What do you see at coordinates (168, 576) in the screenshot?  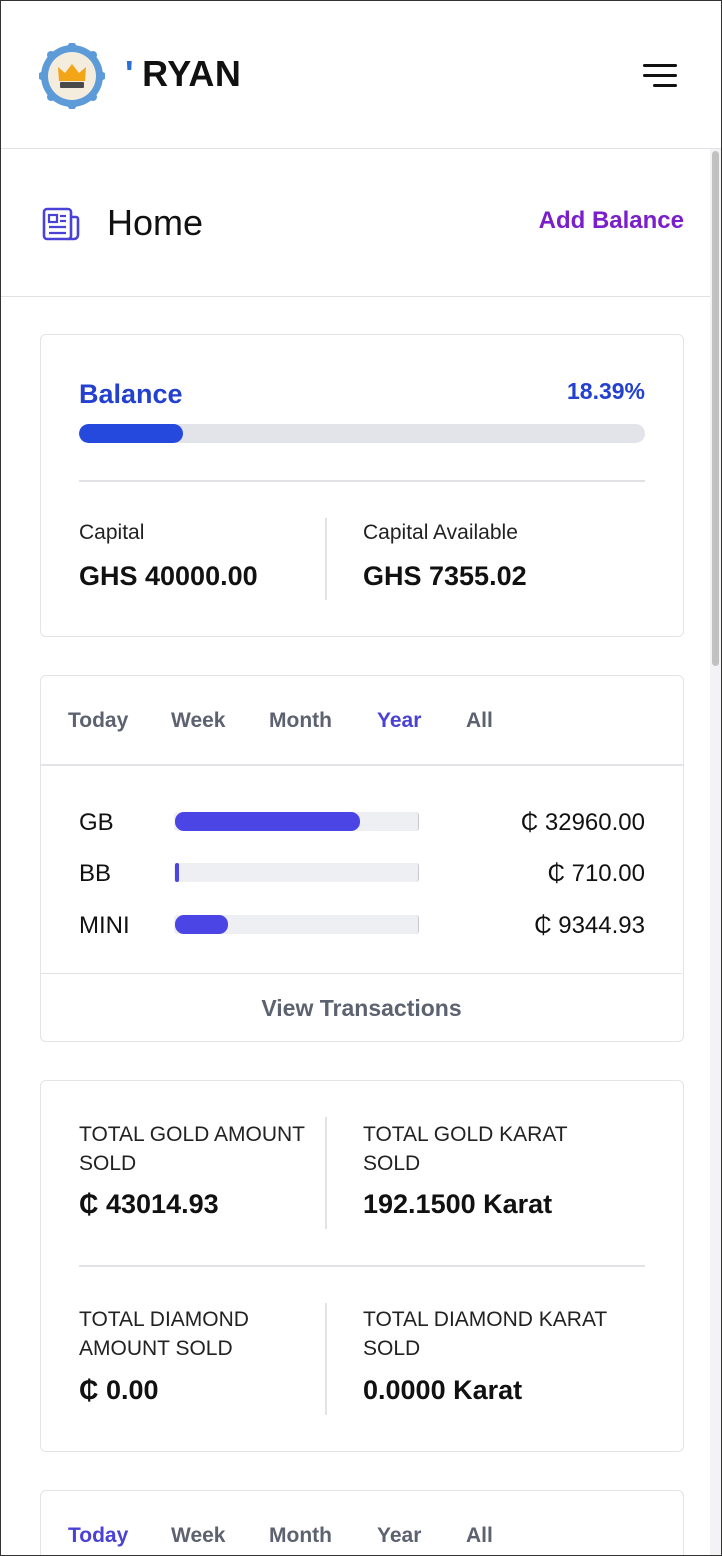 I see `capital-value: GHS 40000.00` at bounding box center [168, 576].